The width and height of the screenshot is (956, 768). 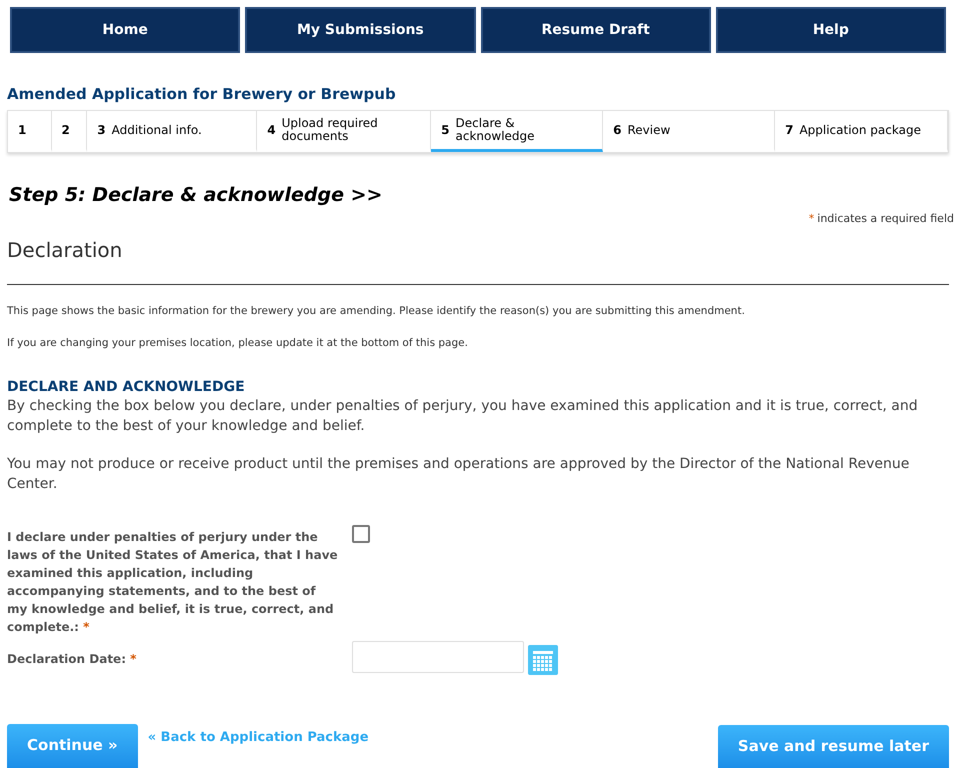 I want to click on calendar-icon, so click(x=543, y=659).